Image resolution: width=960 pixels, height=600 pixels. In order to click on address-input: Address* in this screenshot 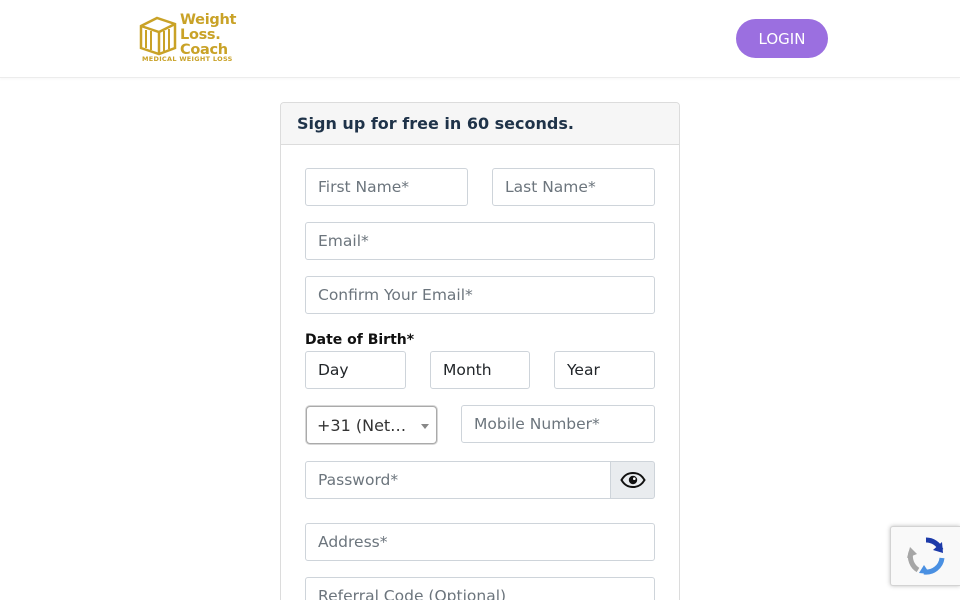, I will do `click(480, 542)`.